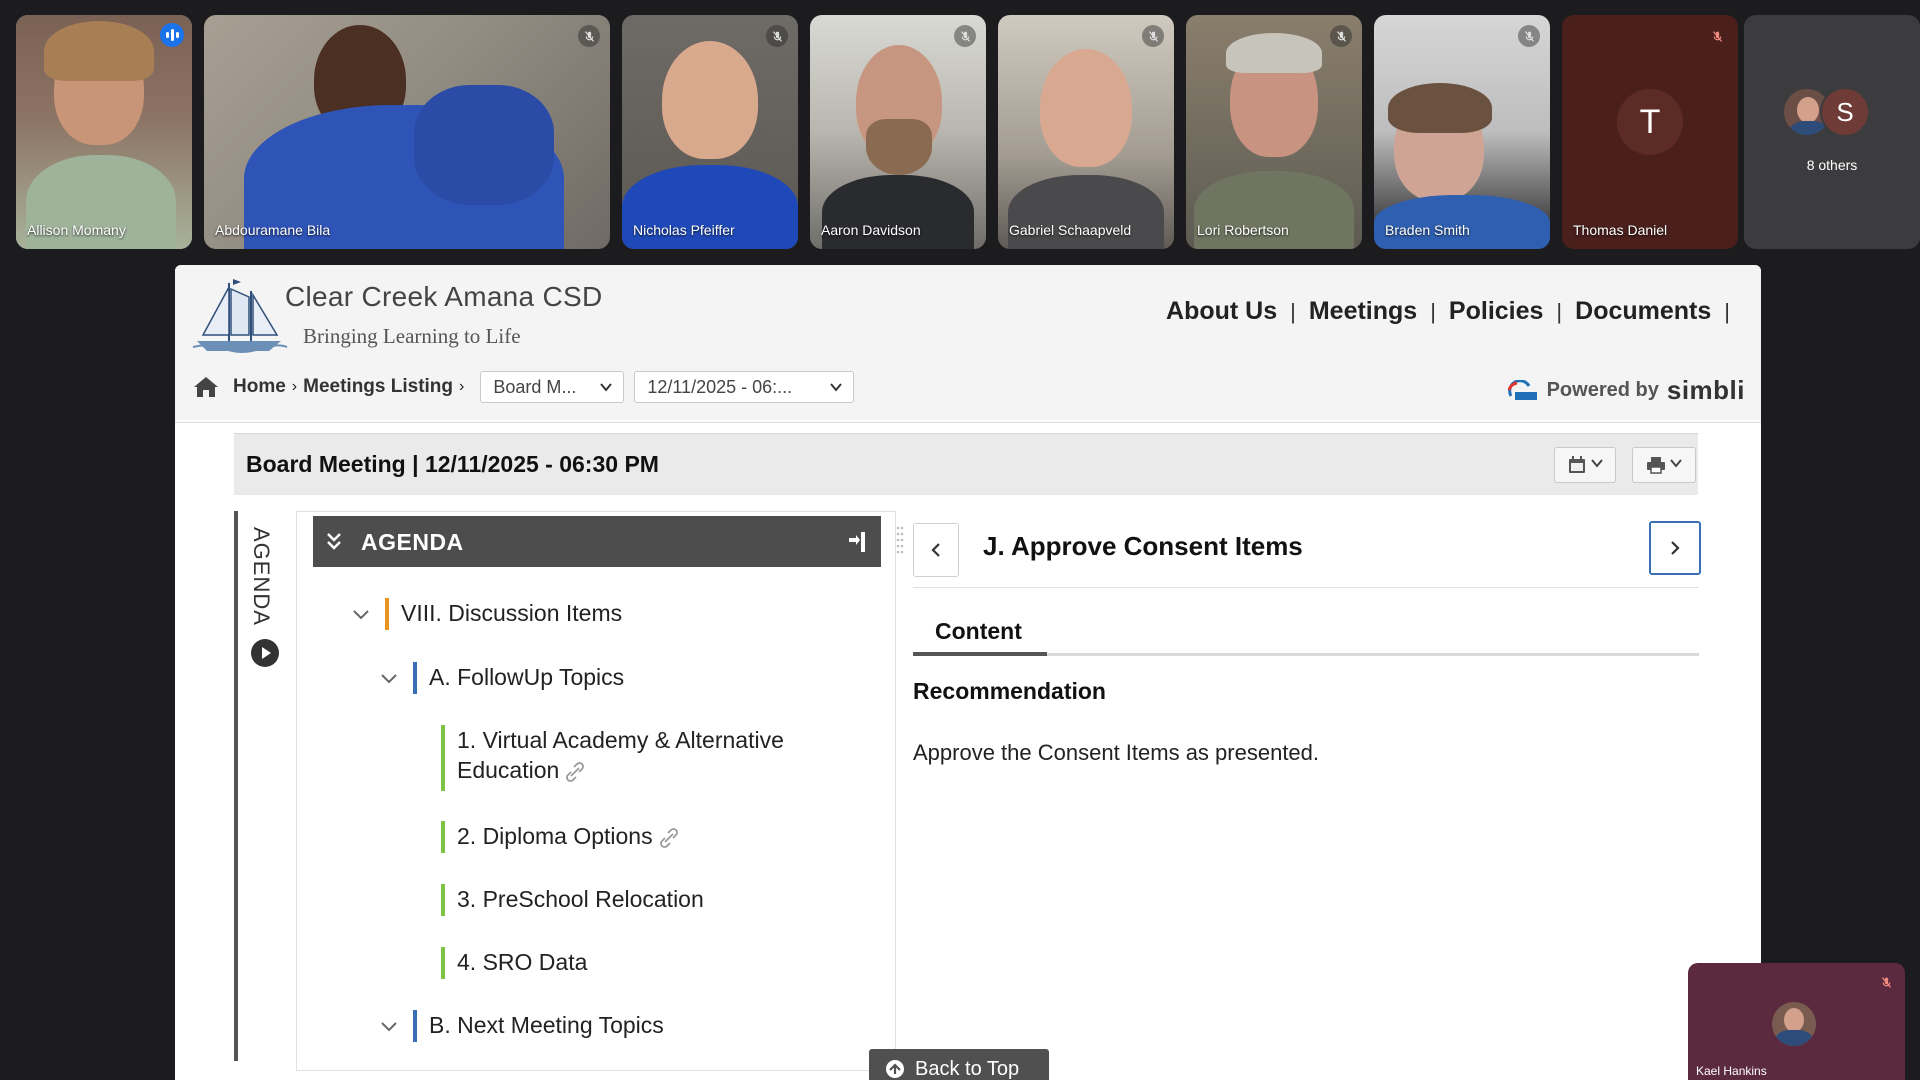 The image size is (1920, 1080). I want to click on agenda-item-diploma-options: 2. Diploma Options, so click(651, 837).